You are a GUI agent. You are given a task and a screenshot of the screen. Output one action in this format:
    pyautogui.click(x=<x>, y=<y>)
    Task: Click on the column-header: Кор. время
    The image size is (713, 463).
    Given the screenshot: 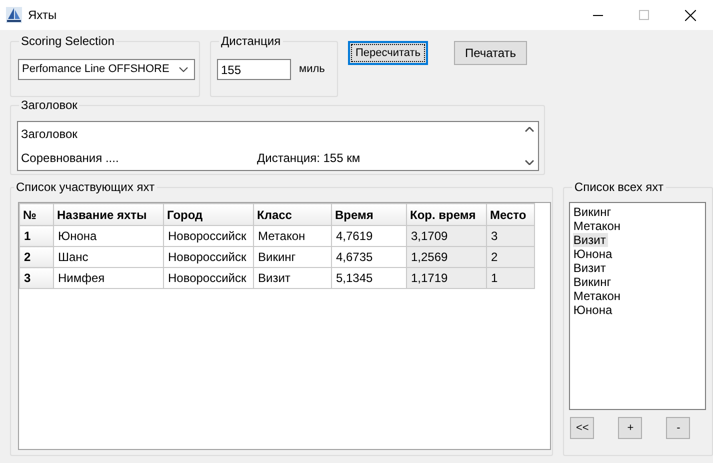 What is the action you would take?
    pyautogui.click(x=446, y=215)
    